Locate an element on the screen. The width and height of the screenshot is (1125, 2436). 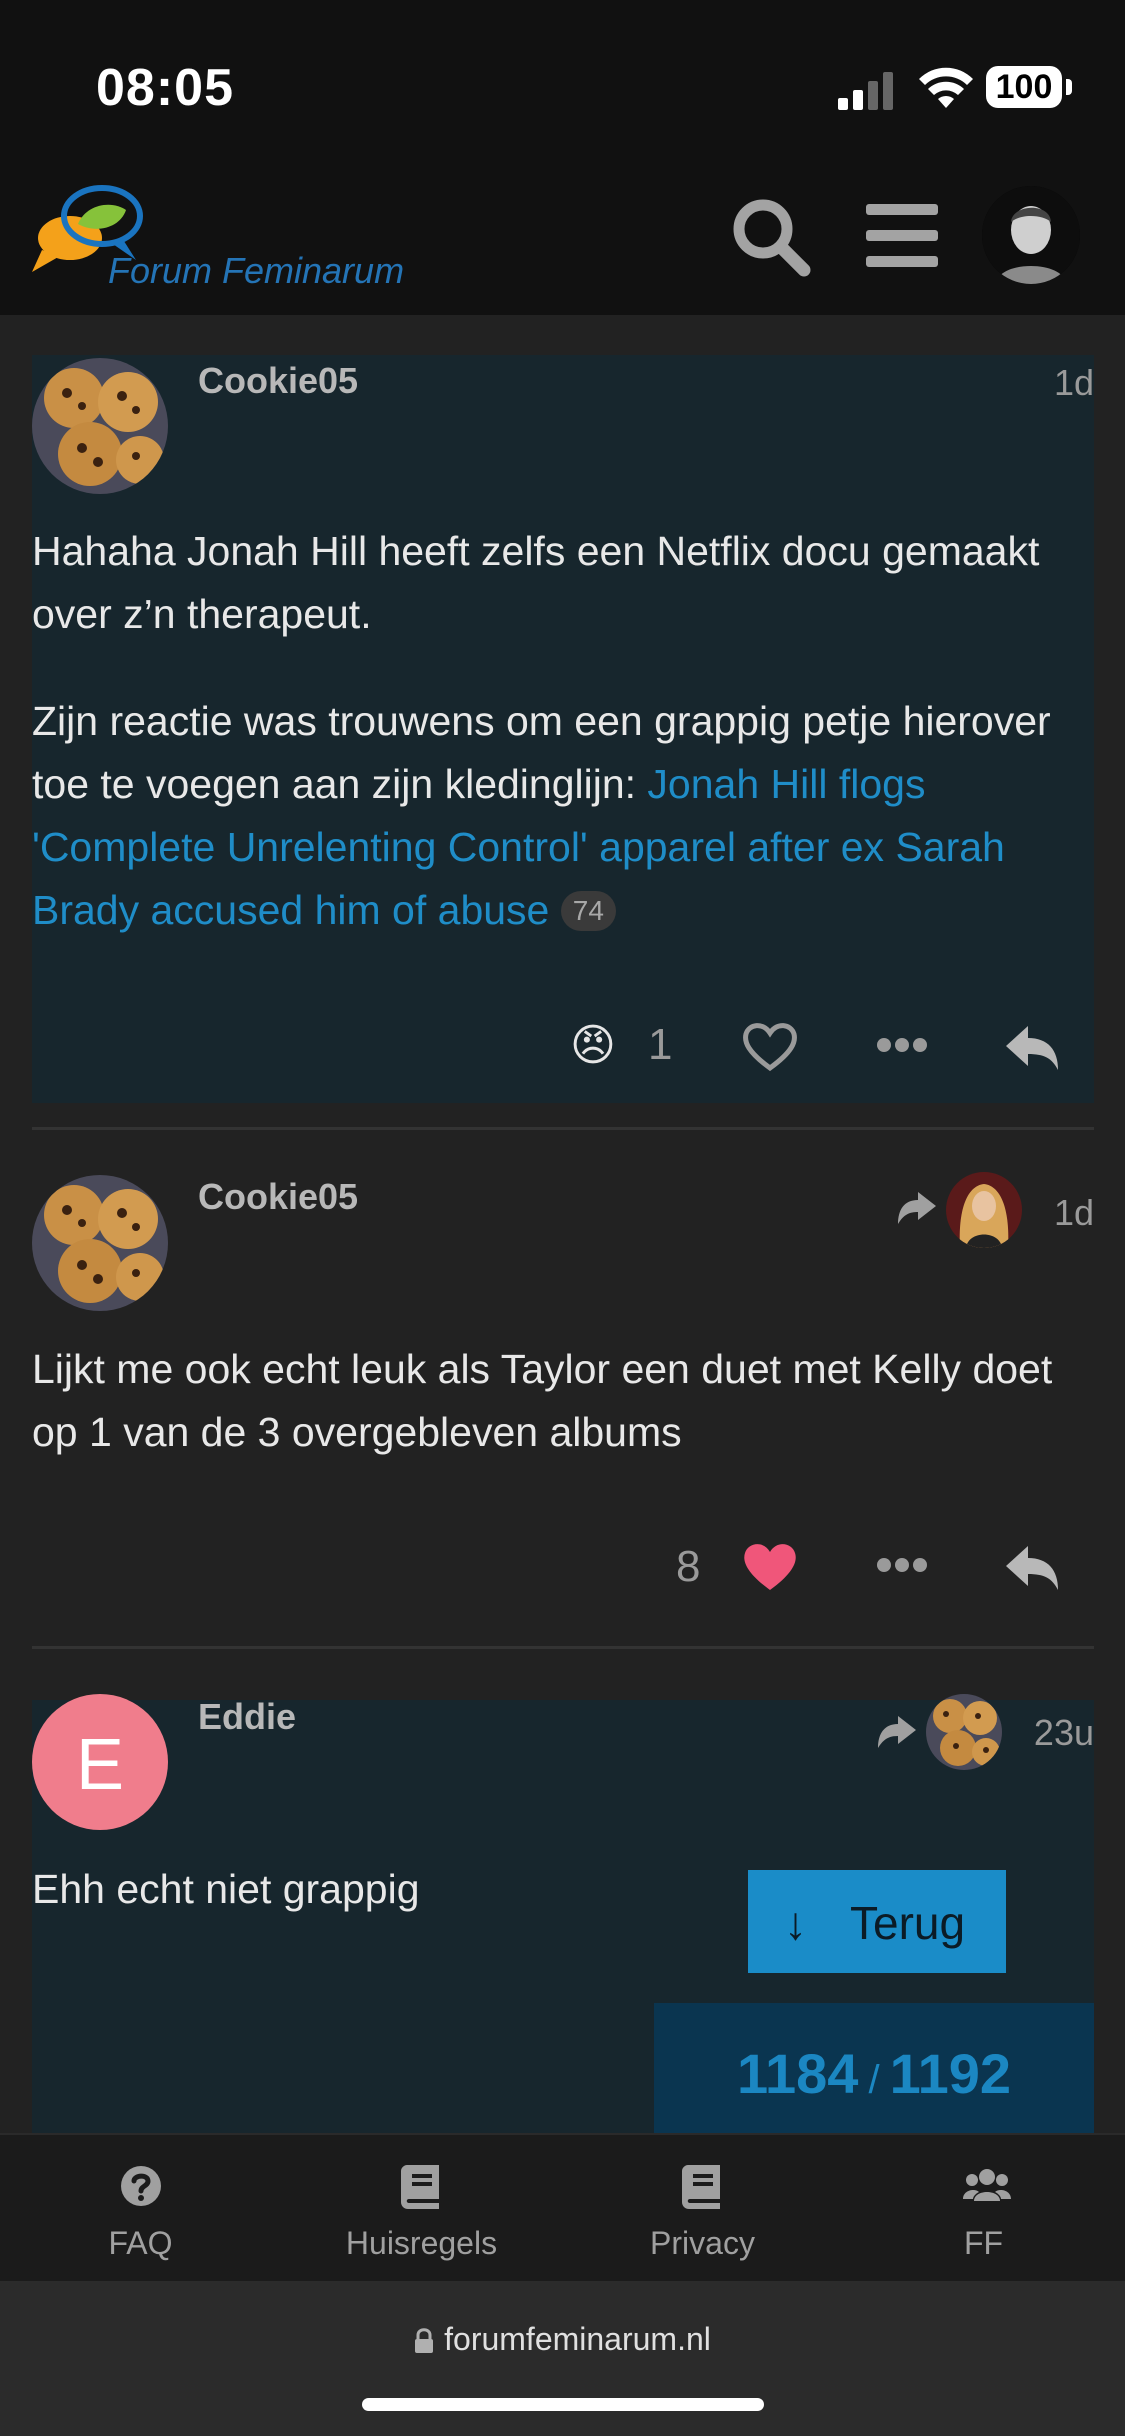
post-avatar: E is located at coordinates (100, 1762).